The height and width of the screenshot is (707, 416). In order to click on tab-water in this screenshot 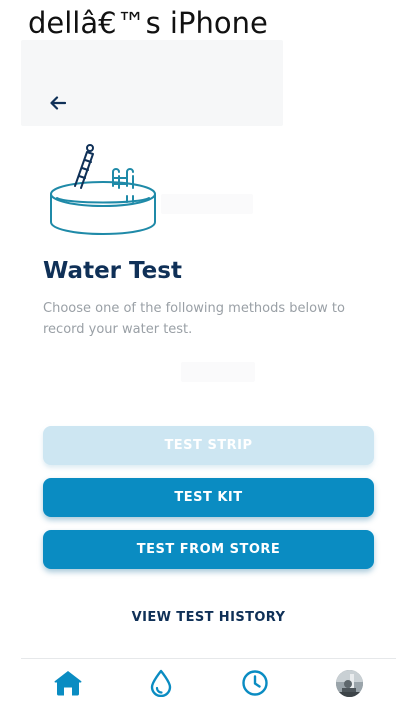, I will do `click(161, 683)`.